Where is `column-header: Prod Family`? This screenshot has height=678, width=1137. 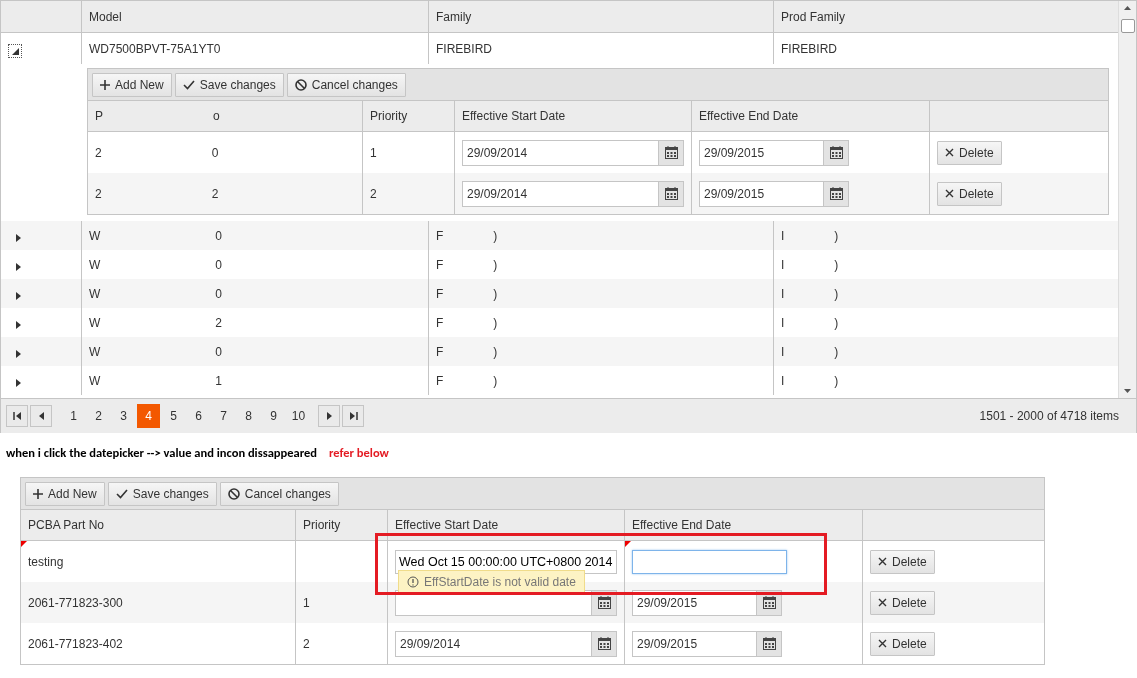 column-header: Prod Family is located at coordinates (813, 16).